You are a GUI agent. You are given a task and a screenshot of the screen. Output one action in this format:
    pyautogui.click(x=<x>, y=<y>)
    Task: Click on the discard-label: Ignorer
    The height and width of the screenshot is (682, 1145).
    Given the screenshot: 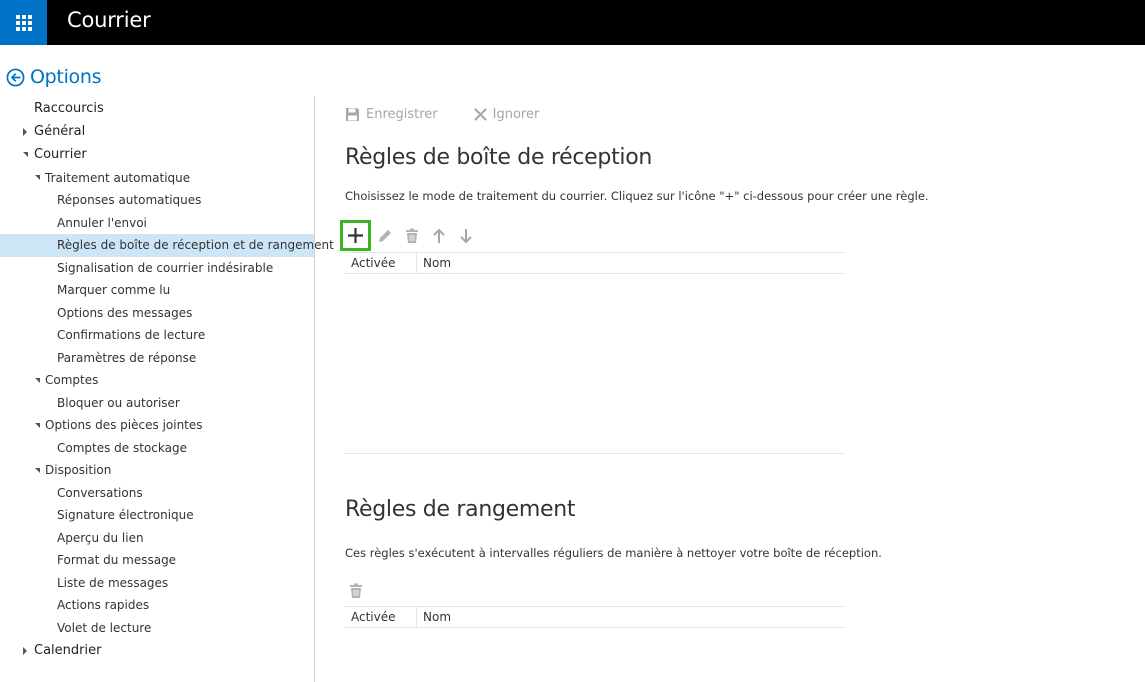 What is the action you would take?
    pyautogui.click(x=516, y=114)
    